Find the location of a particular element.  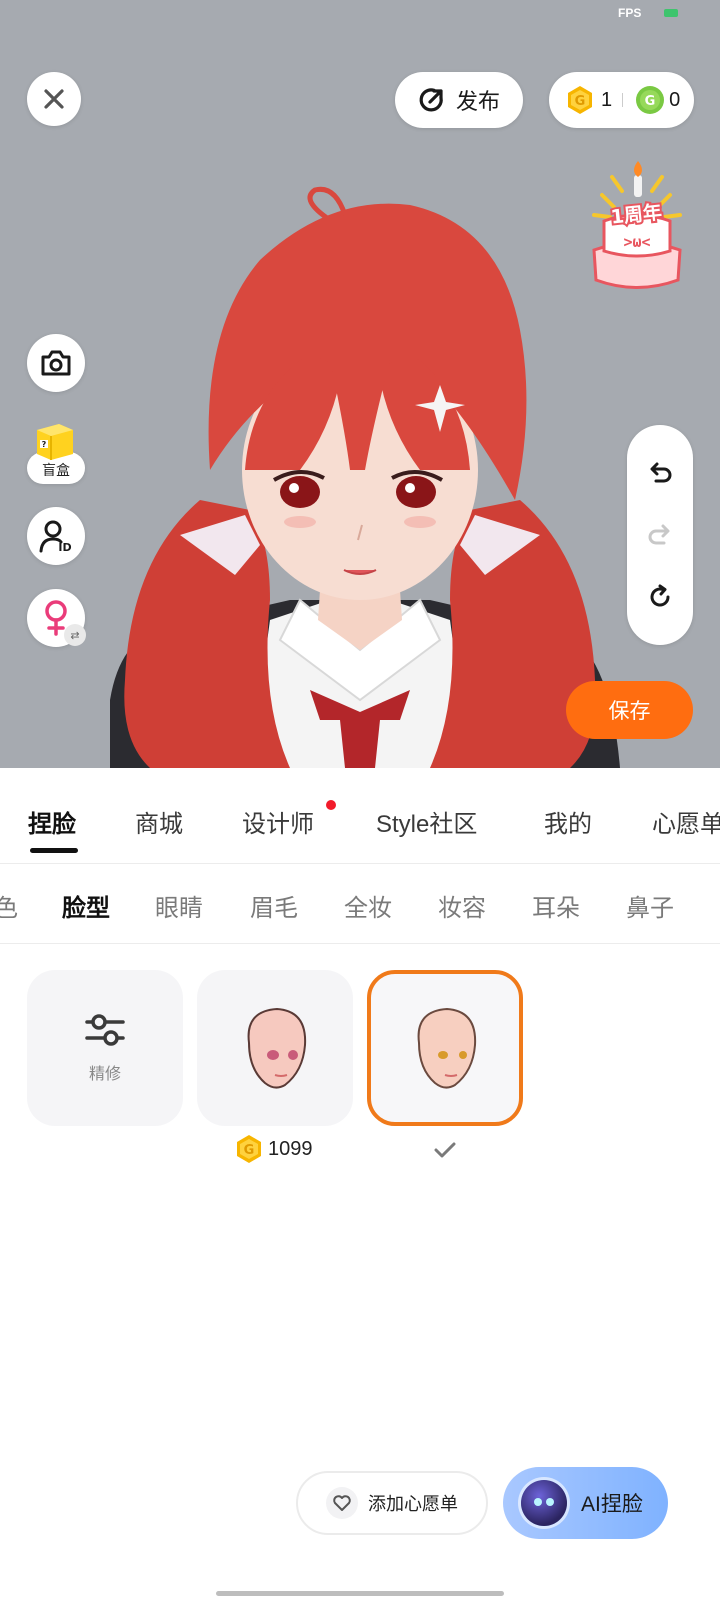

item-price: G 1099 is located at coordinates (273, 1149).